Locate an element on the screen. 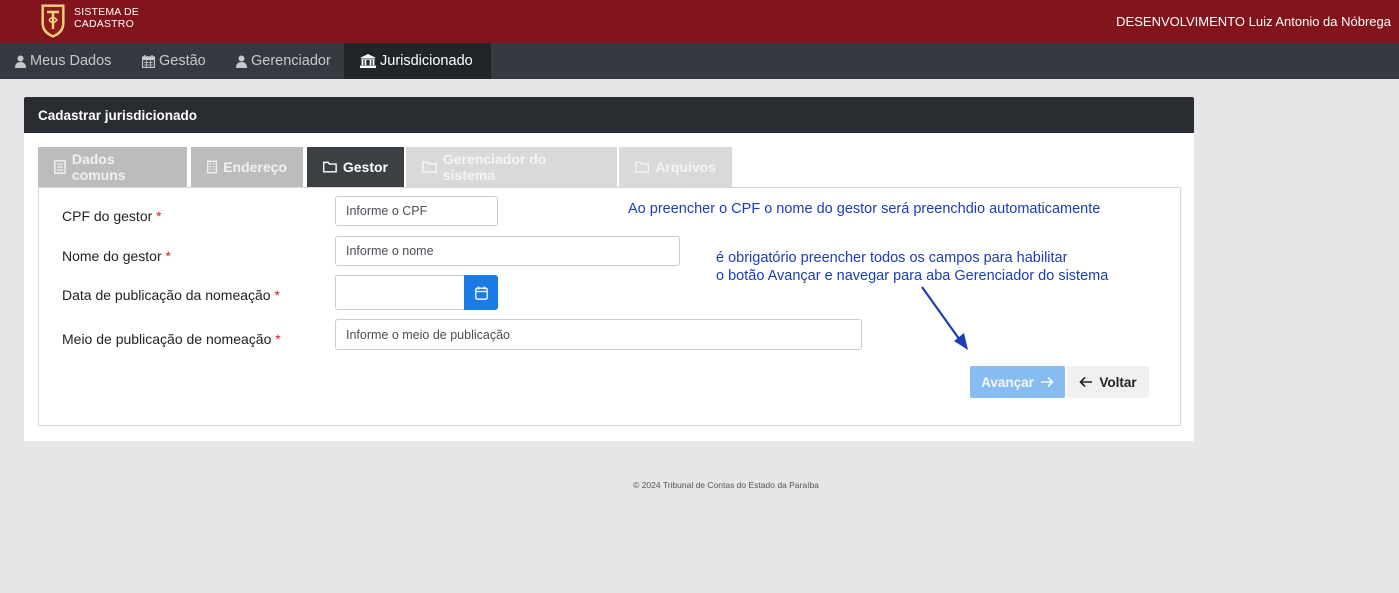  tab-gerenciador-do-sistema: Gerenciador do sistema is located at coordinates (511, 167).